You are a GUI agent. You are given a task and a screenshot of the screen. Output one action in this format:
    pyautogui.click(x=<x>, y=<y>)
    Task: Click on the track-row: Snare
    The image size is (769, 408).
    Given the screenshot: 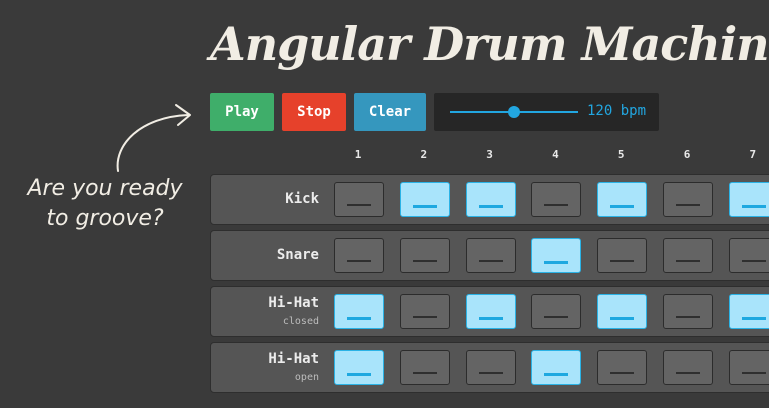 What is the action you would take?
    pyautogui.click(x=489, y=255)
    